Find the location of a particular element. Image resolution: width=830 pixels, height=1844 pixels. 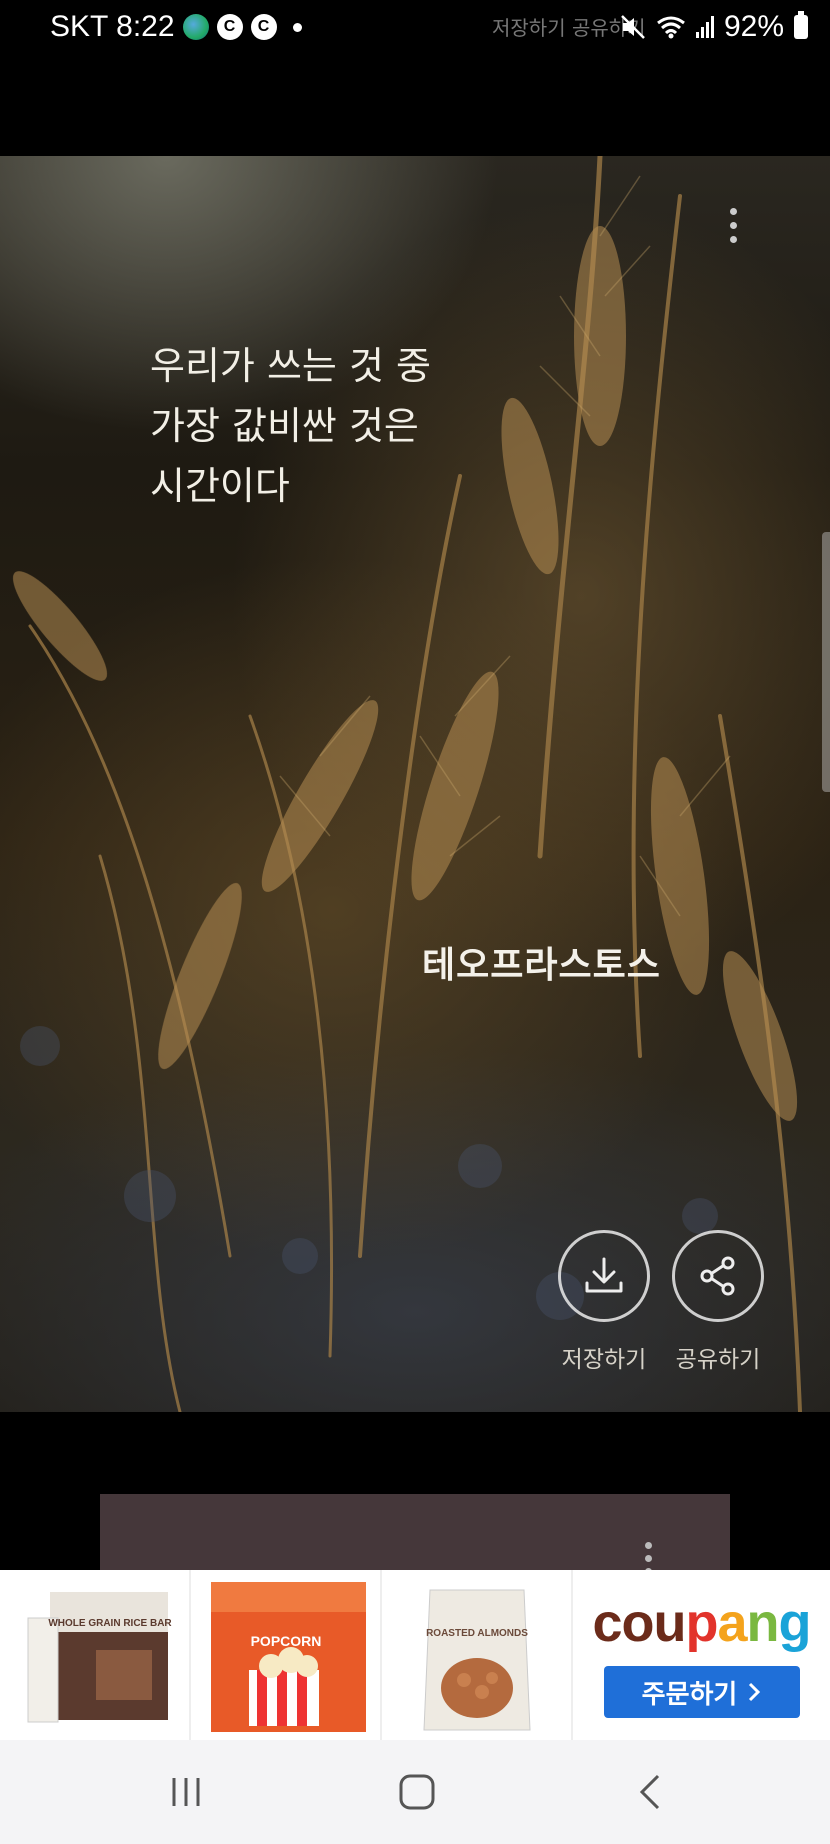

rice-bar-label: WHOLE GRAIN RICE BAR is located at coordinates (110, 1623).